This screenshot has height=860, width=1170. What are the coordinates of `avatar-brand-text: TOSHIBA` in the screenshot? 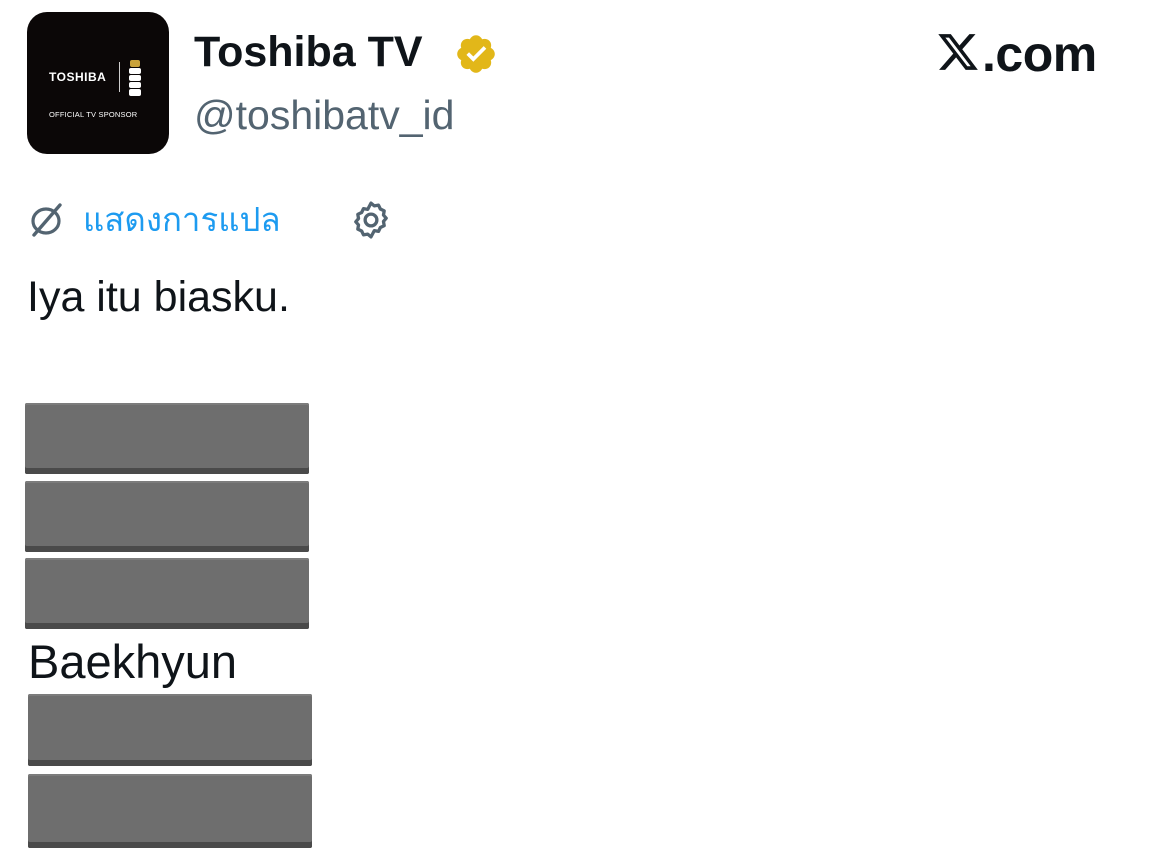 It's located at (78, 77).